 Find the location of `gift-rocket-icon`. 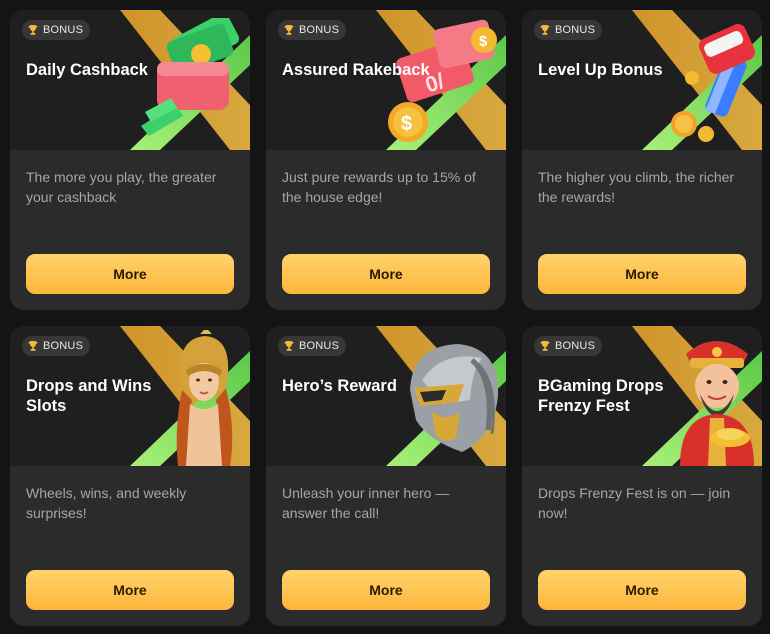

gift-rocket-icon is located at coordinates (713, 83).